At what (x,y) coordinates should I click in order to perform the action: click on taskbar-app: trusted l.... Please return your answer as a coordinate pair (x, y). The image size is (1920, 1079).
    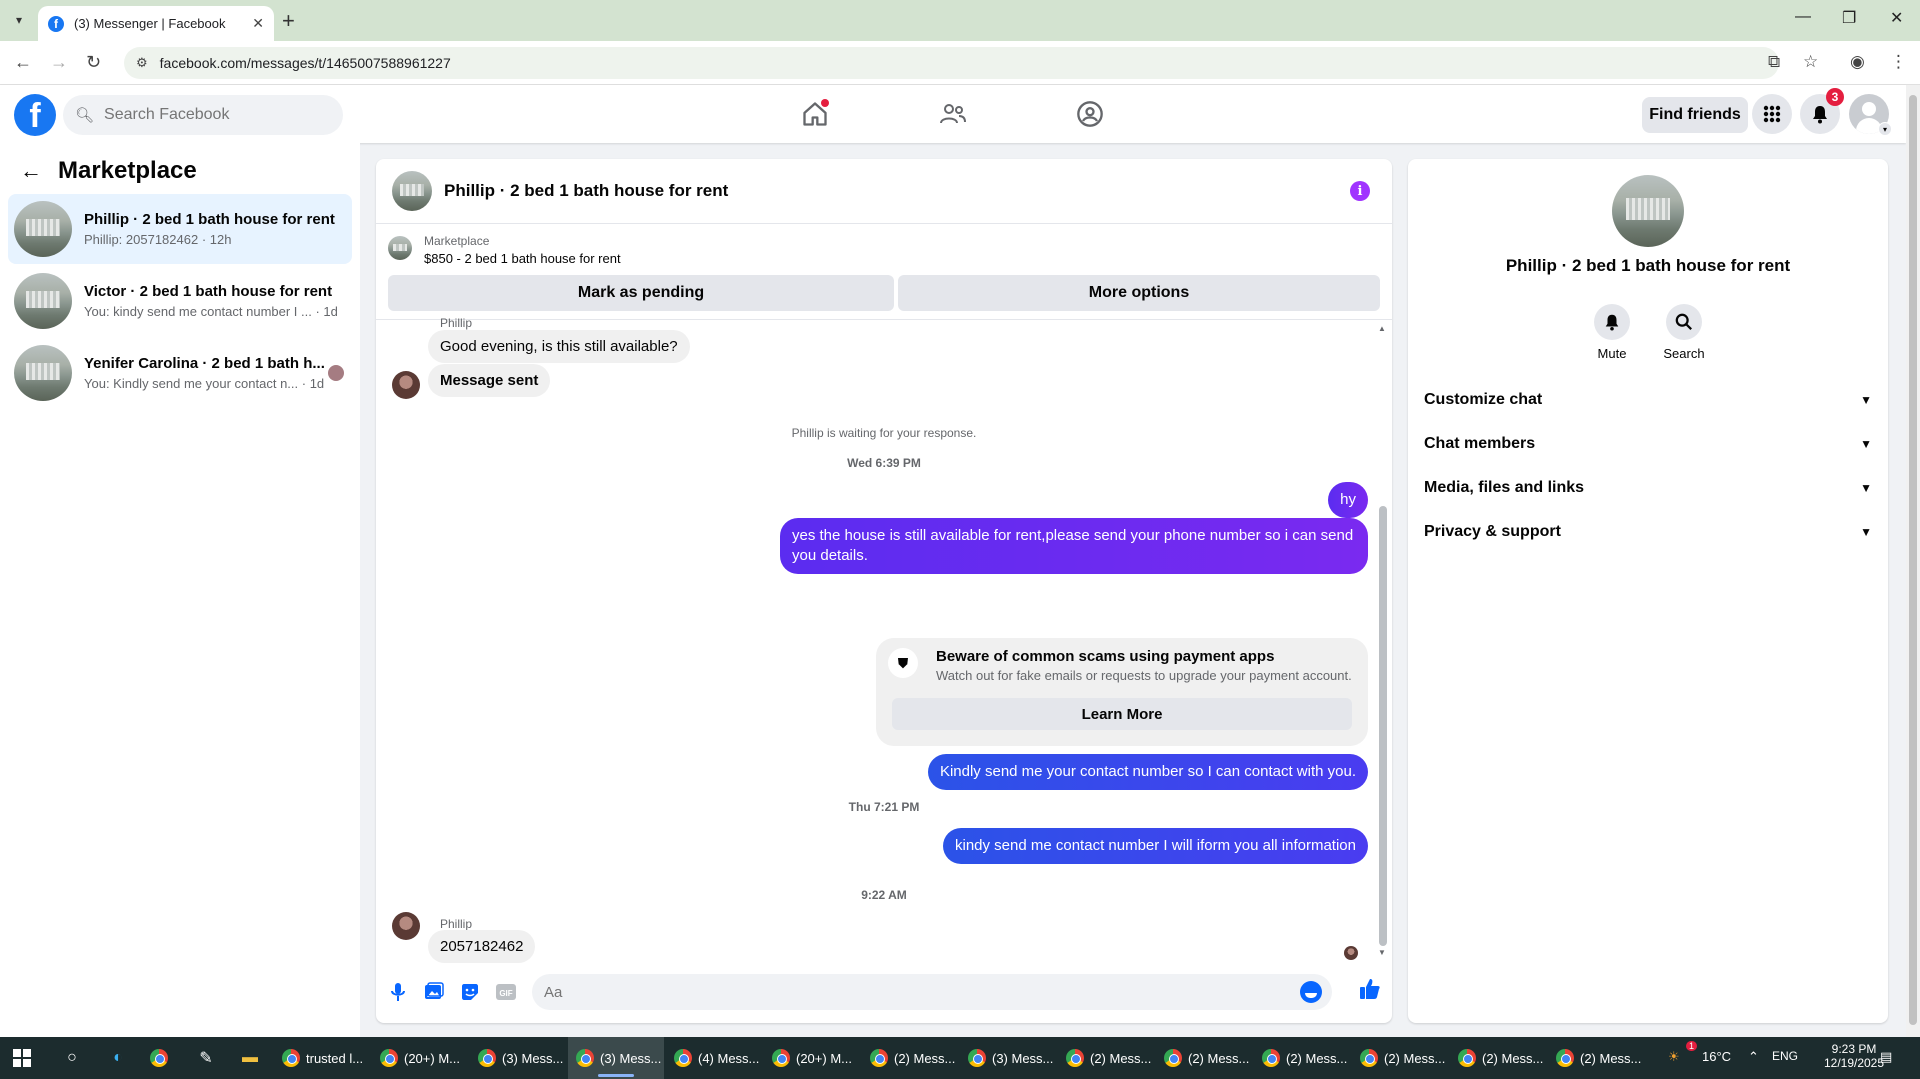
    Looking at the image, I should click on (322, 1058).